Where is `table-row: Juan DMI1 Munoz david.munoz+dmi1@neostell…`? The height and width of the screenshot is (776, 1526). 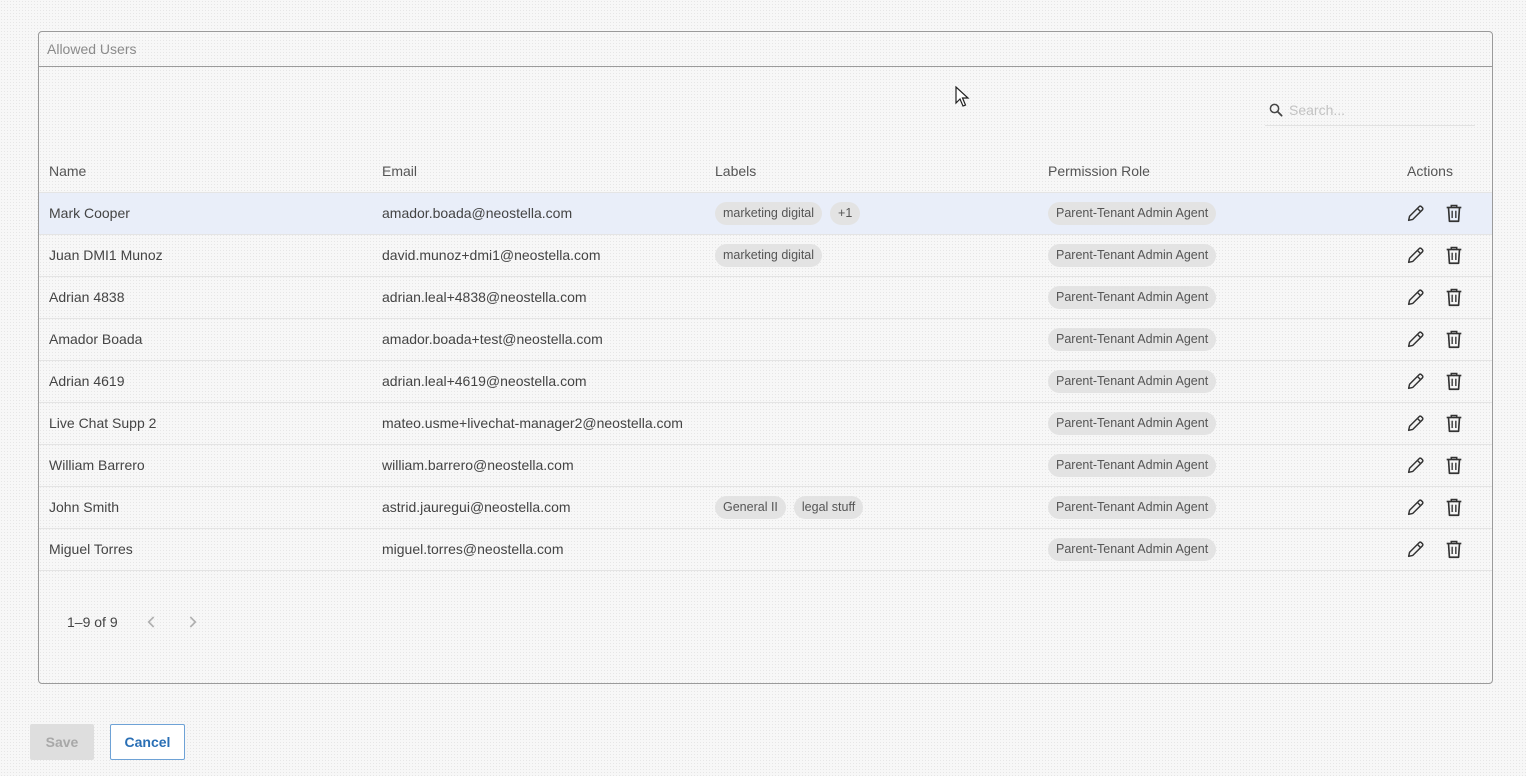
table-row: Juan DMI1 Munoz david.munoz+dmi1@neostell… is located at coordinates (765, 255).